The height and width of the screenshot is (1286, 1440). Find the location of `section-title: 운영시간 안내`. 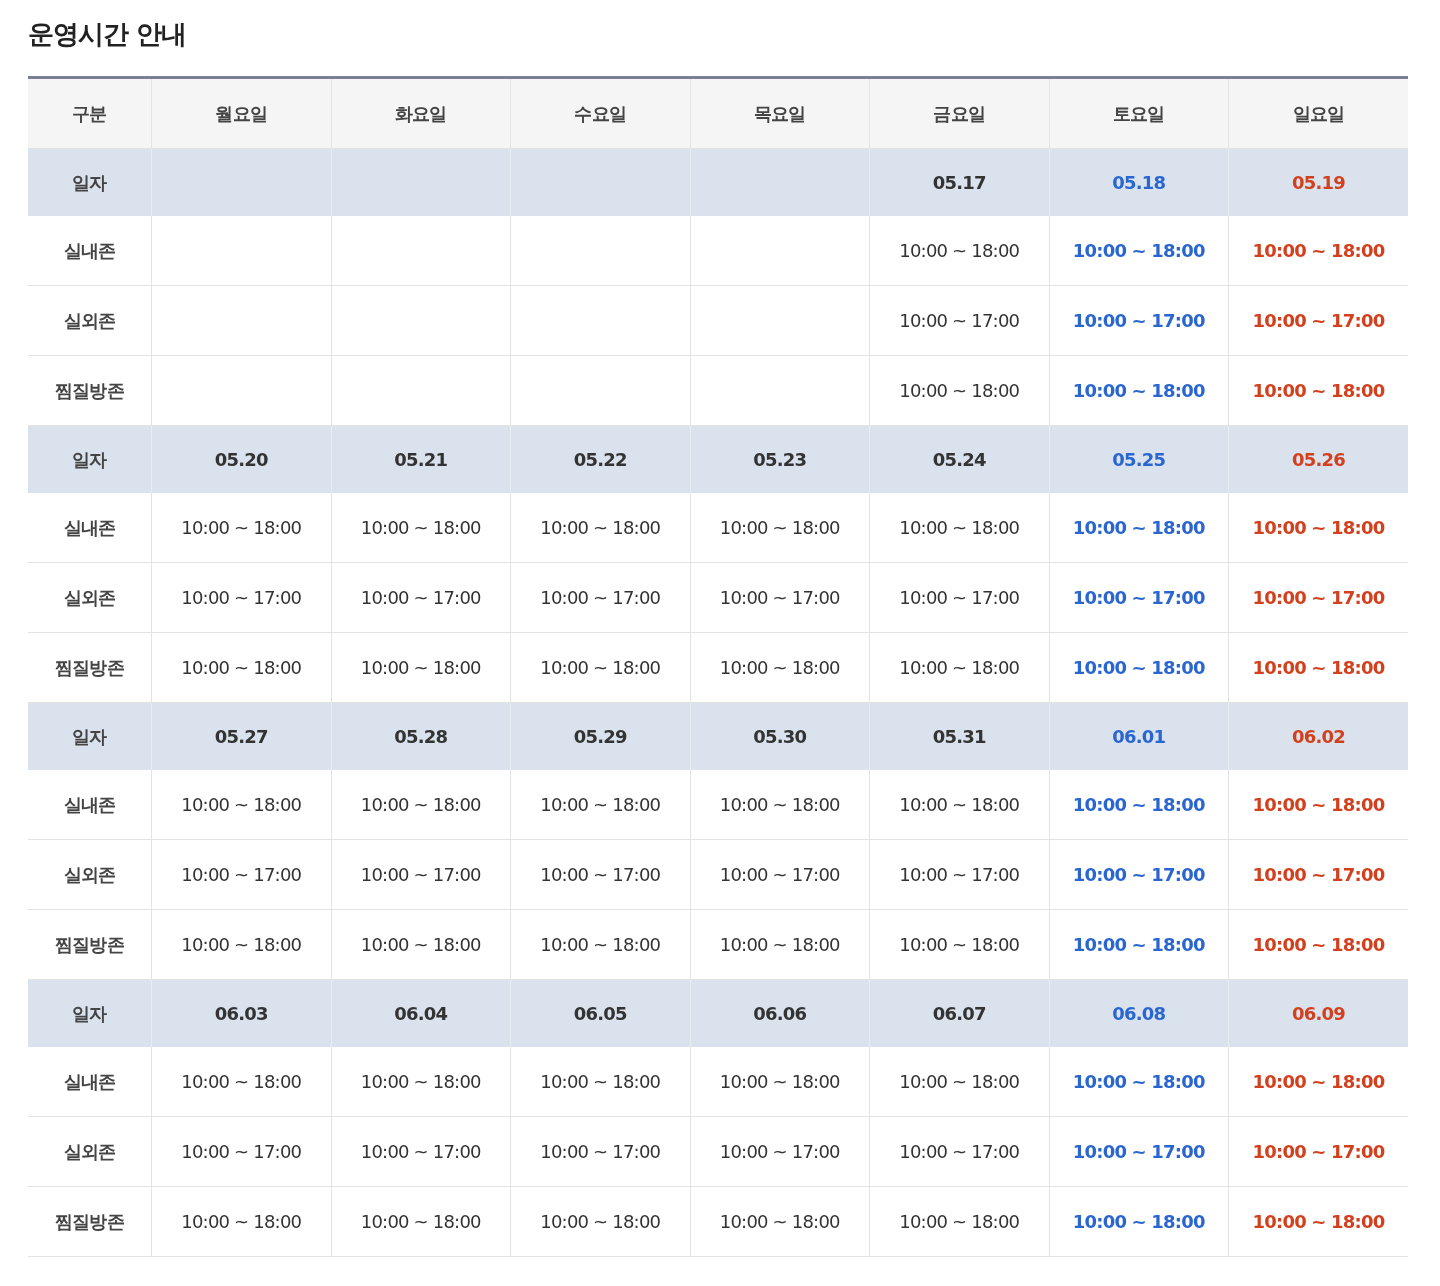

section-title: 운영시간 안내 is located at coordinates (108, 34).